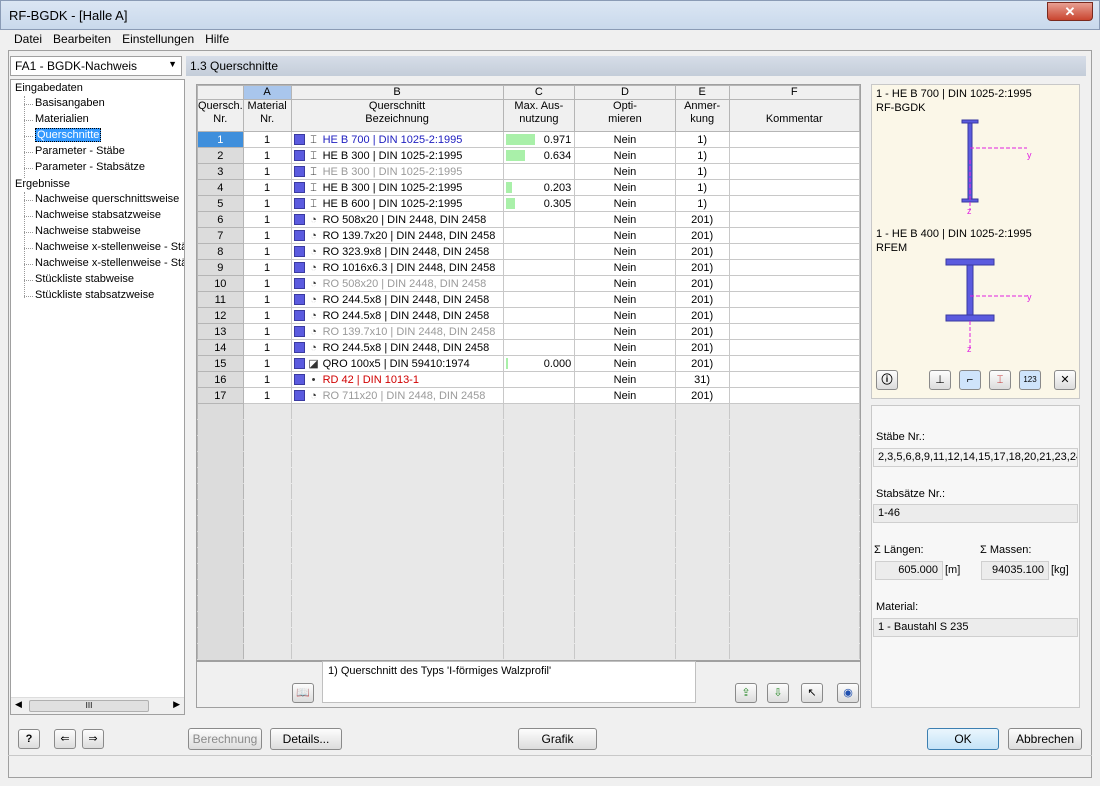 The image size is (1100, 786). What do you see at coordinates (109, 247) in the screenshot?
I see `nav-item-nachweise-x-stellen-staebe: Nachweise x-stellenweise - Stäb` at bounding box center [109, 247].